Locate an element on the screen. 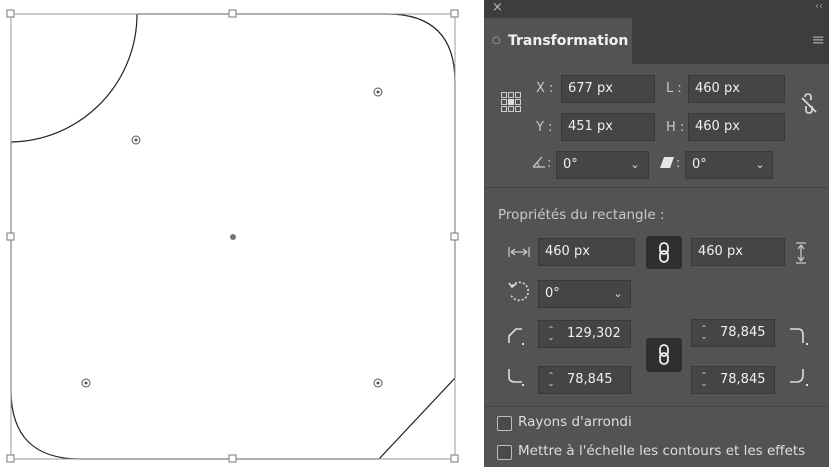 The height and width of the screenshot is (471, 829). center-point is located at coordinates (233, 237).